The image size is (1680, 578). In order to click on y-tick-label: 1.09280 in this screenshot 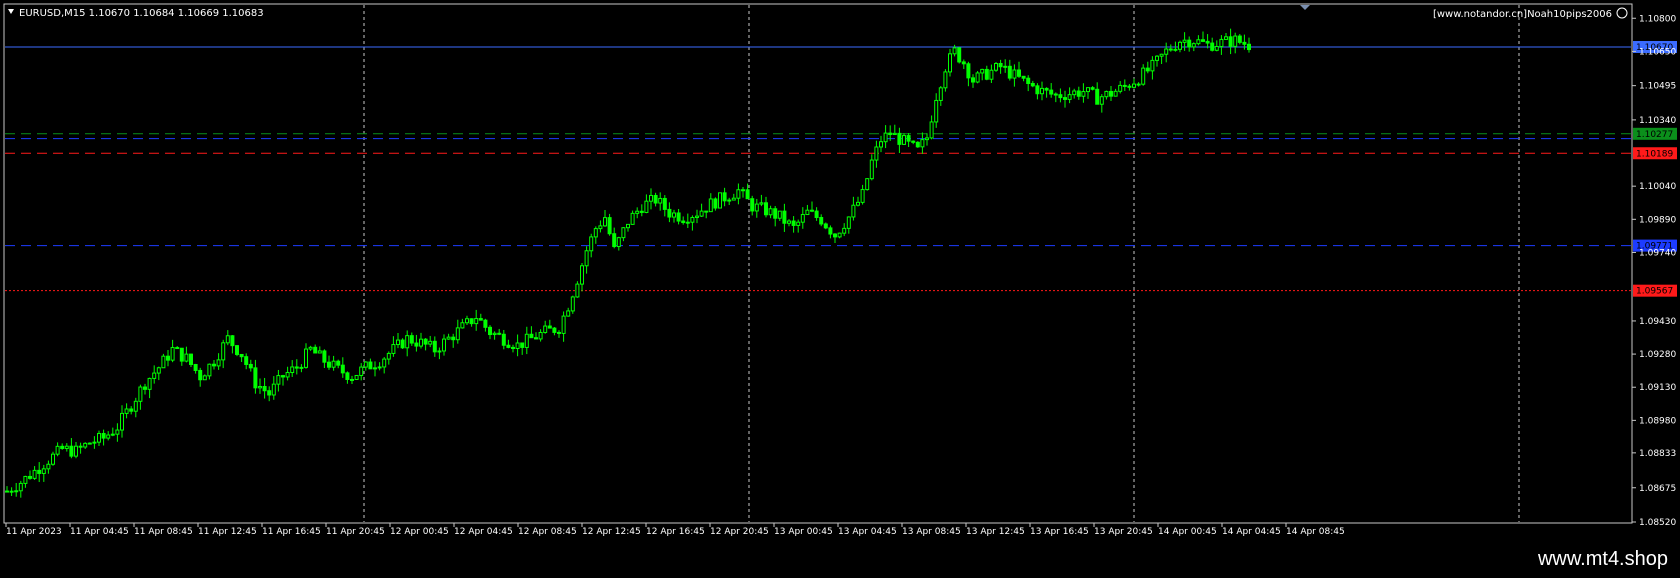, I will do `click(1657, 355)`.